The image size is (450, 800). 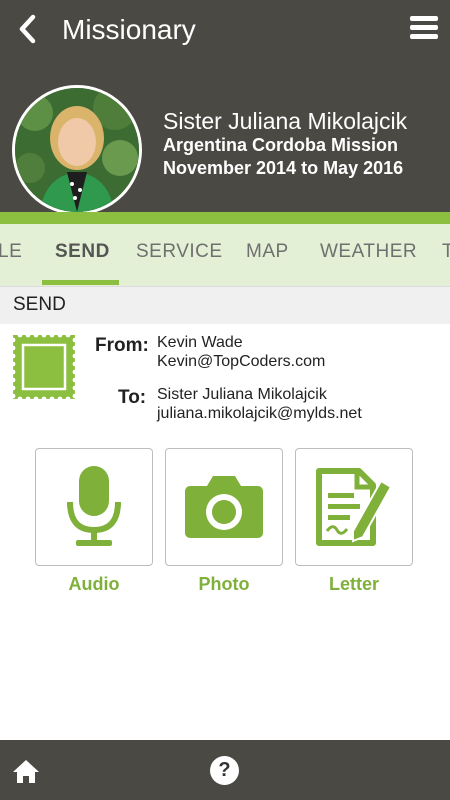 What do you see at coordinates (225, 305) in the screenshot?
I see `section-header: SEND` at bounding box center [225, 305].